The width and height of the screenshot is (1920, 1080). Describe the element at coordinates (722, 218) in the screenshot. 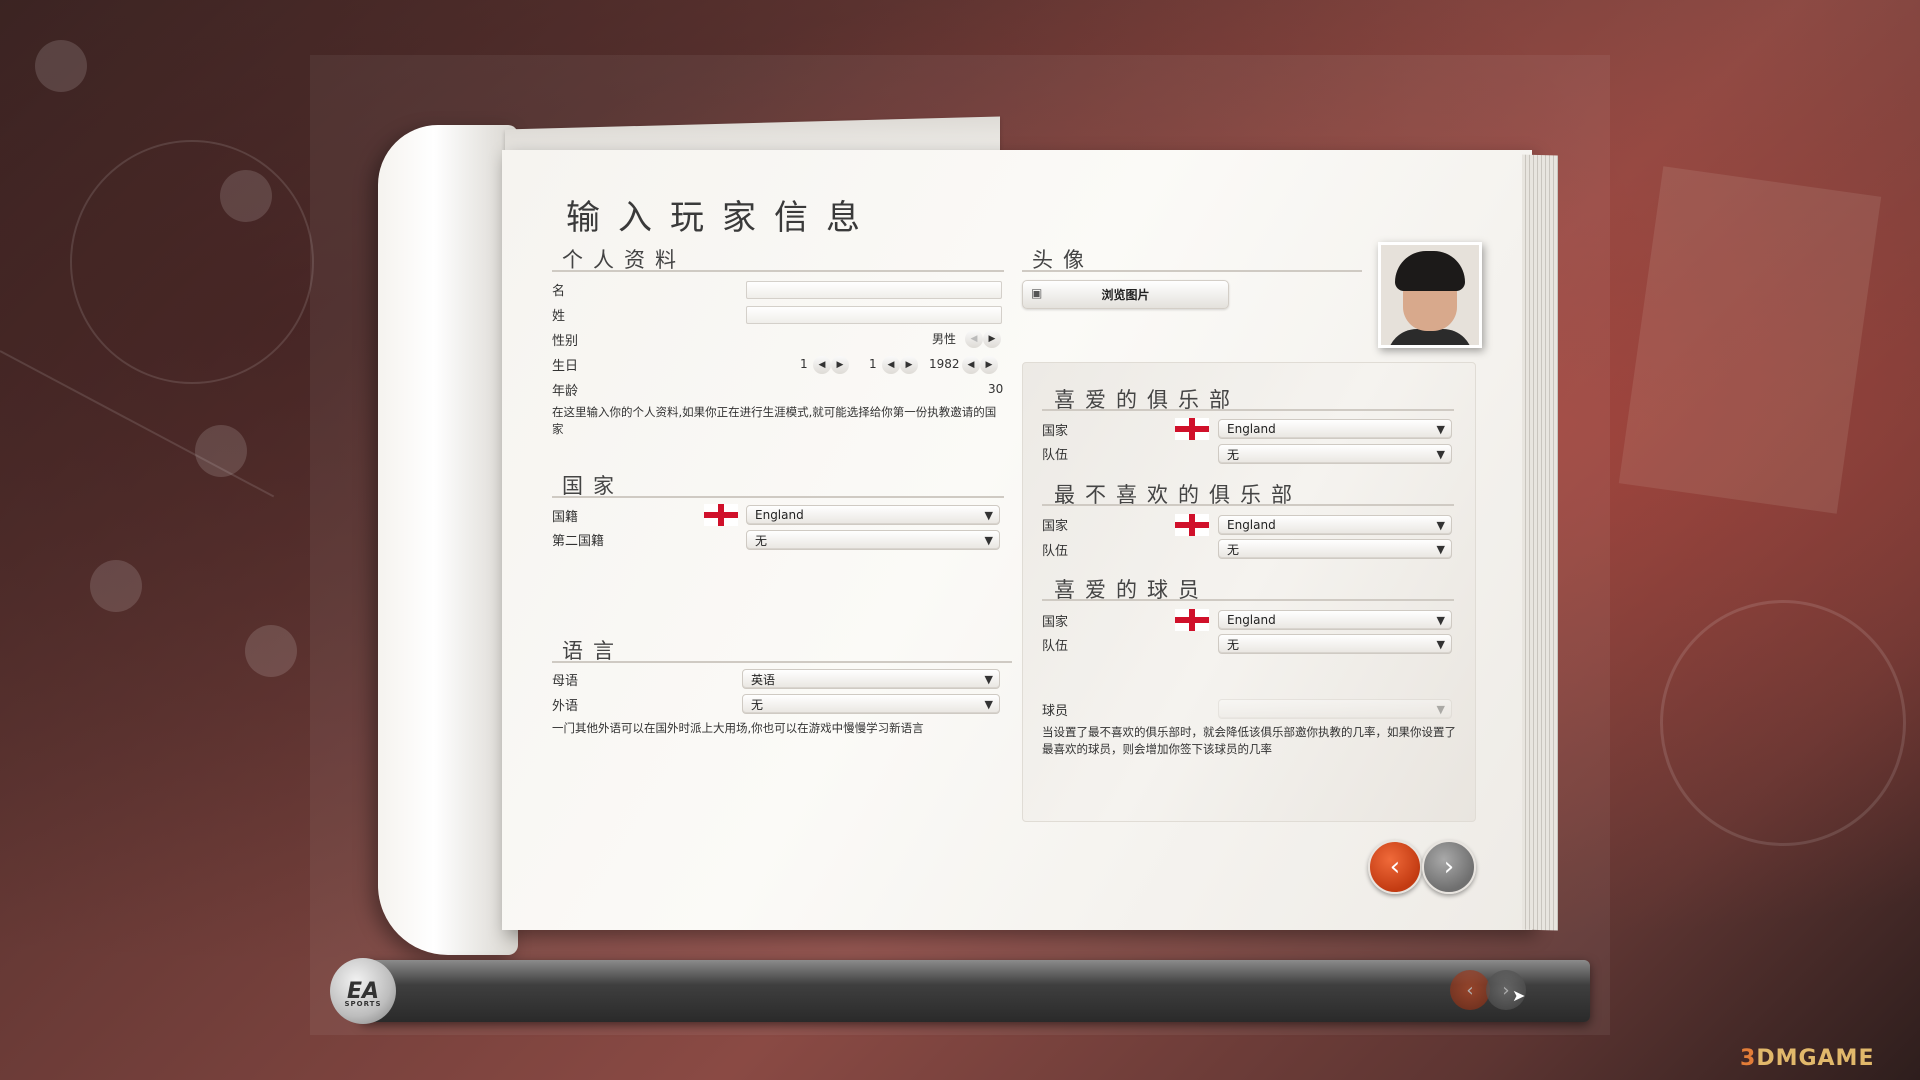

I see `page-title: 输入玩家信息` at that location.